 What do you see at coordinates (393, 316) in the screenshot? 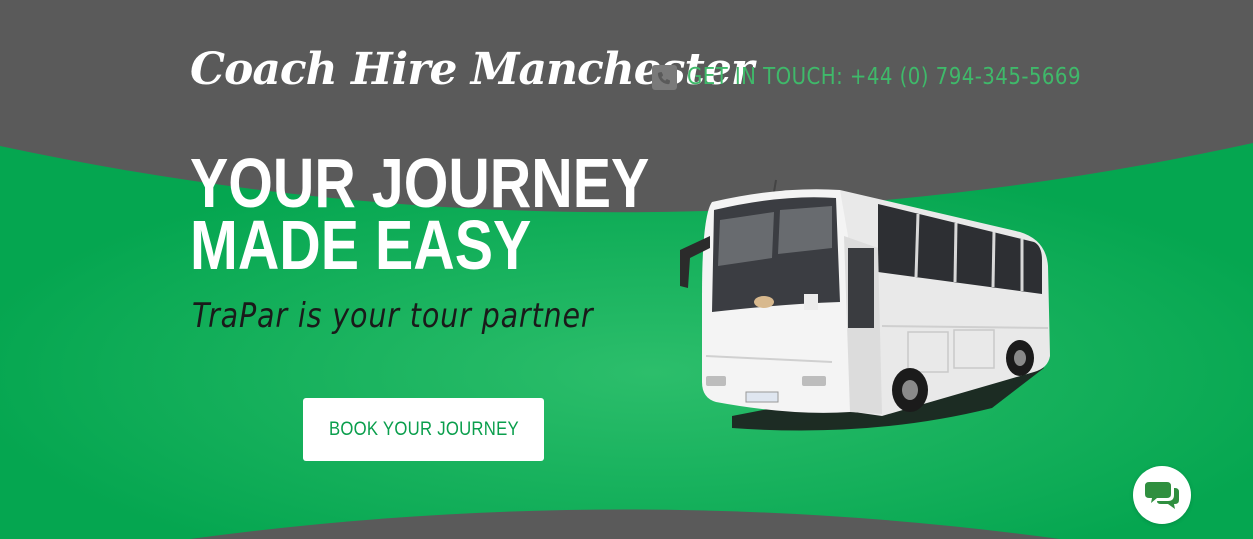
I see `hero-tagline: TraPar is your tour partner` at bounding box center [393, 316].